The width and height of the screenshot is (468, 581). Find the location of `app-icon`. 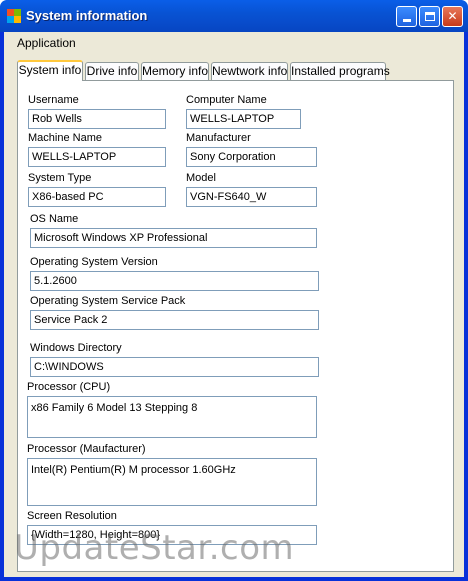

app-icon is located at coordinates (14, 16).